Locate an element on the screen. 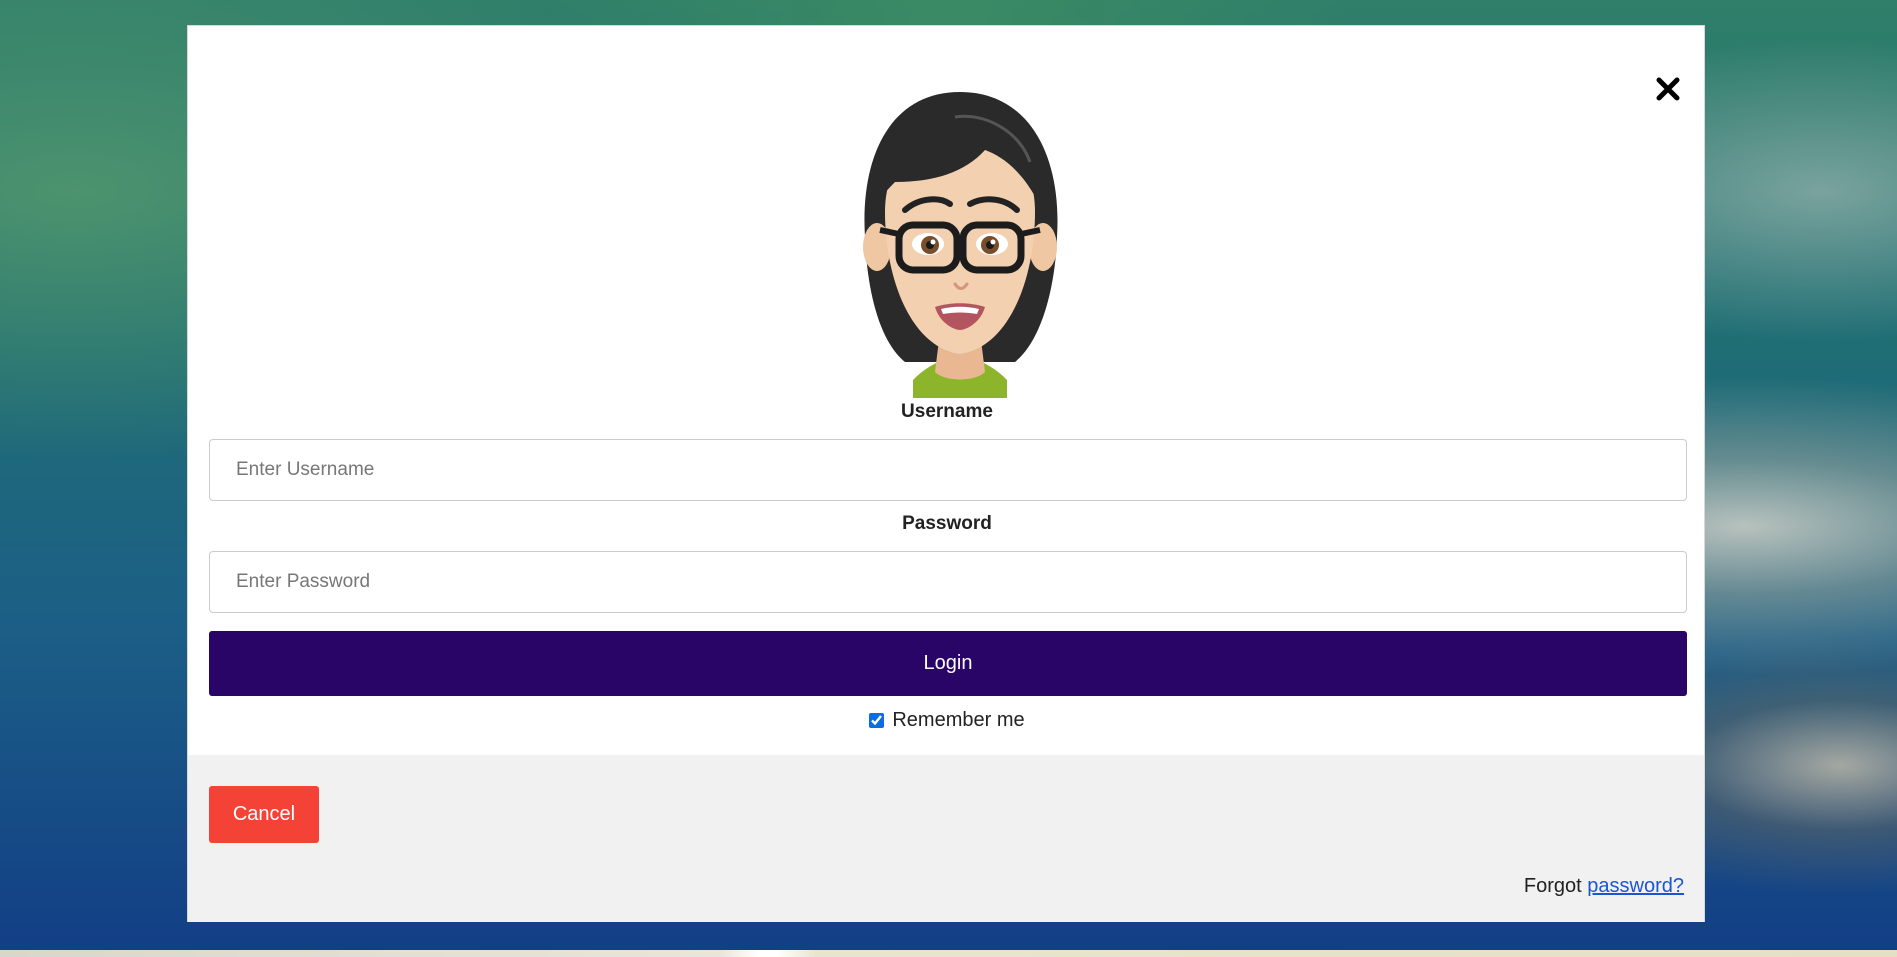  close-icon is located at coordinates (1668, 89).